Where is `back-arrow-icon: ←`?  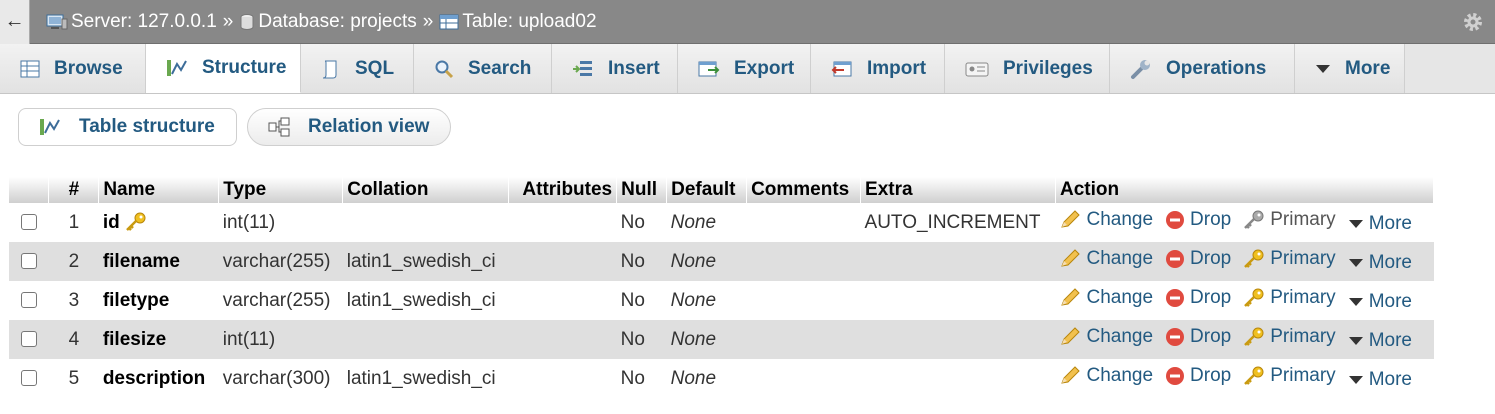
back-arrow-icon: ← is located at coordinates (15, 22).